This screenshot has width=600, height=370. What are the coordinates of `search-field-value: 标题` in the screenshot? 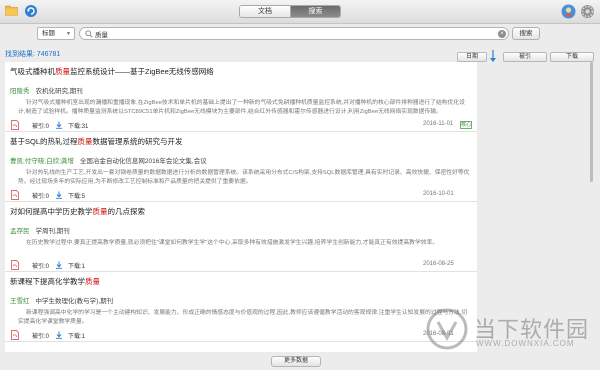 It's located at (48, 33).